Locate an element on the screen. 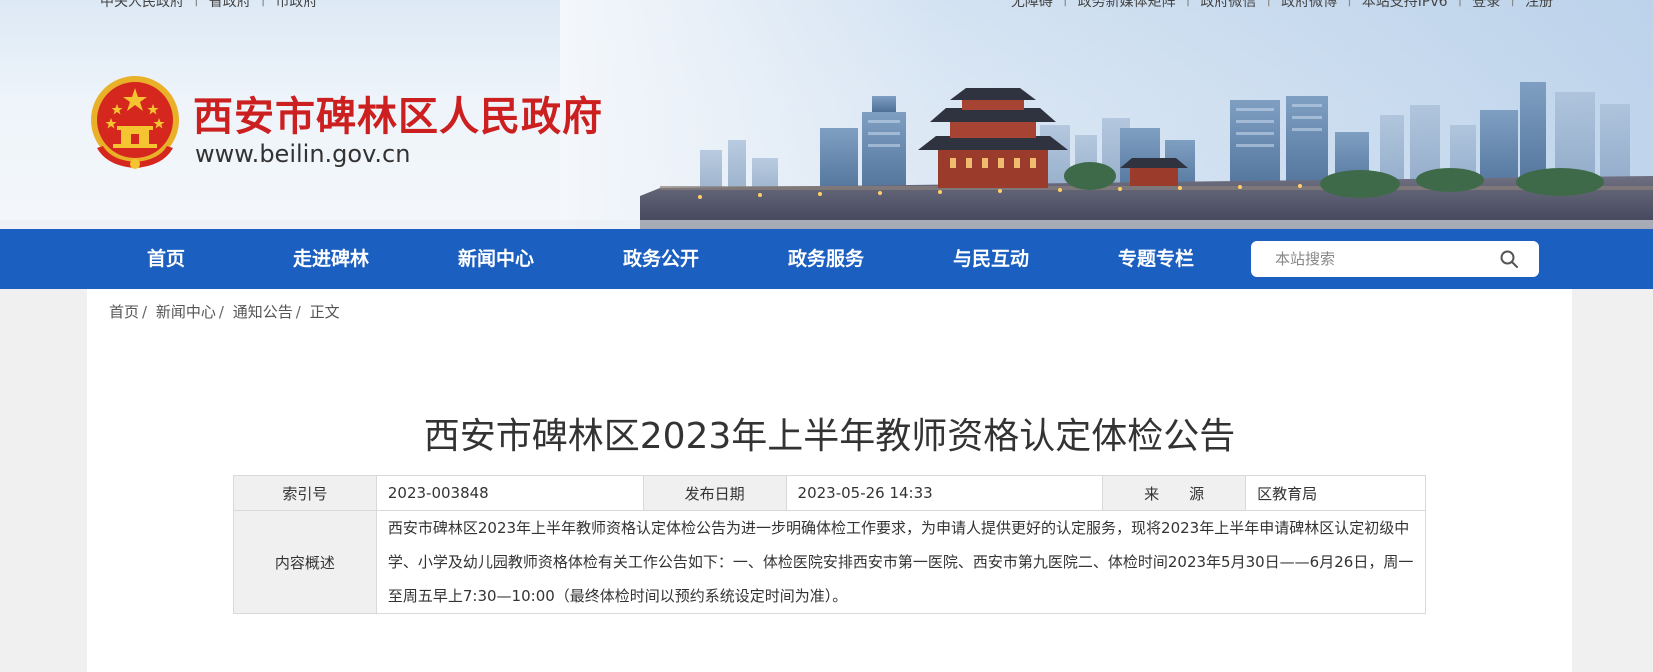 Image resolution: width=1653 pixels, height=672 pixels. summary-label: 内容概述 is located at coordinates (305, 562).